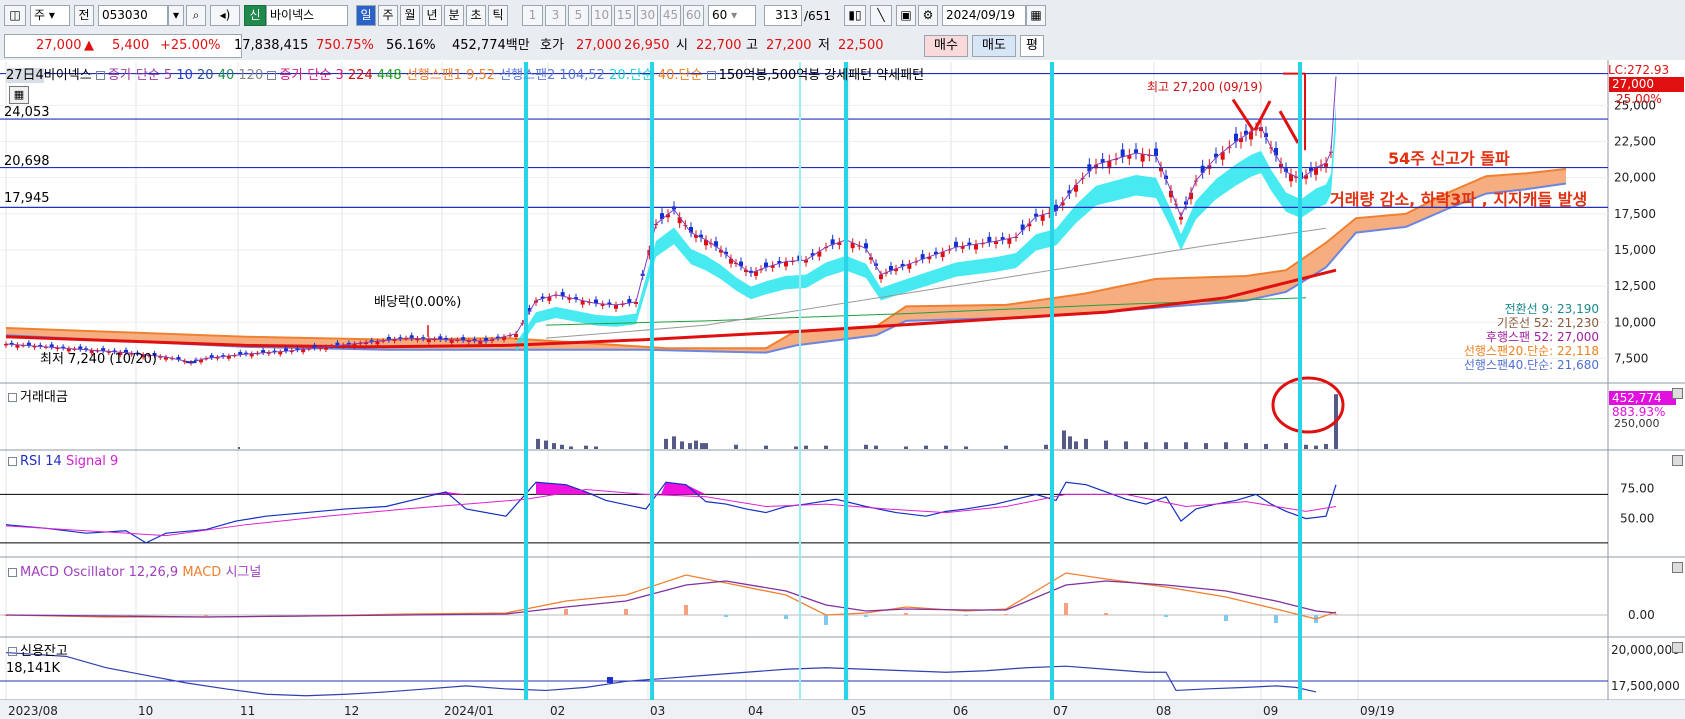 The width and height of the screenshot is (1685, 719). Describe the element at coordinates (450, 75) in the screenshot. I see `legend-span1: 선행스팬1 9,52` at that location.